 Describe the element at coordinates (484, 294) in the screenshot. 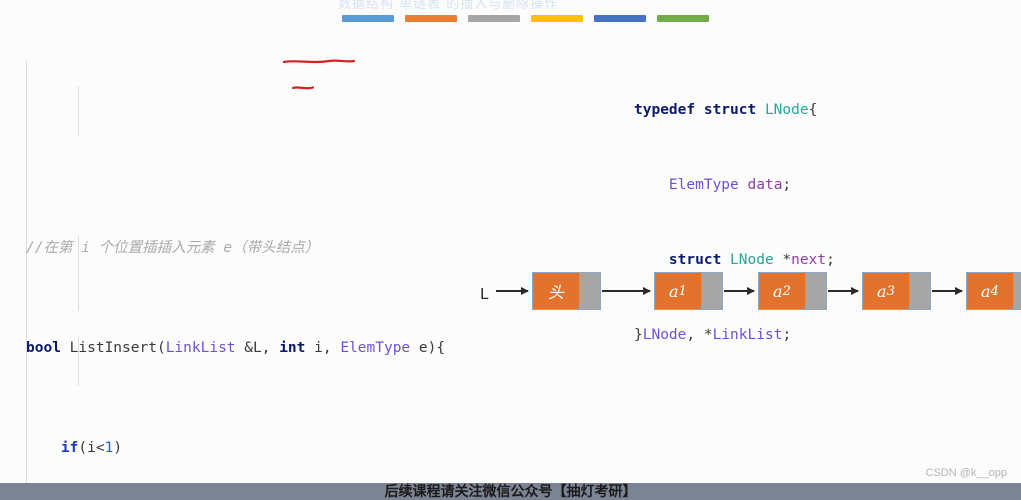

I see `diagram-head-pointer-label: L` at that location.